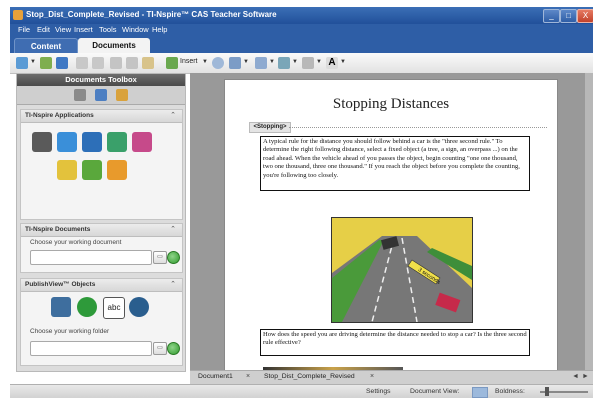 The image size is (593, 398). What do you see at coordinates (585, 376) in the screenshot?
I see `tab-scroll-right-icon: ►` at bounding box center [585, 376].